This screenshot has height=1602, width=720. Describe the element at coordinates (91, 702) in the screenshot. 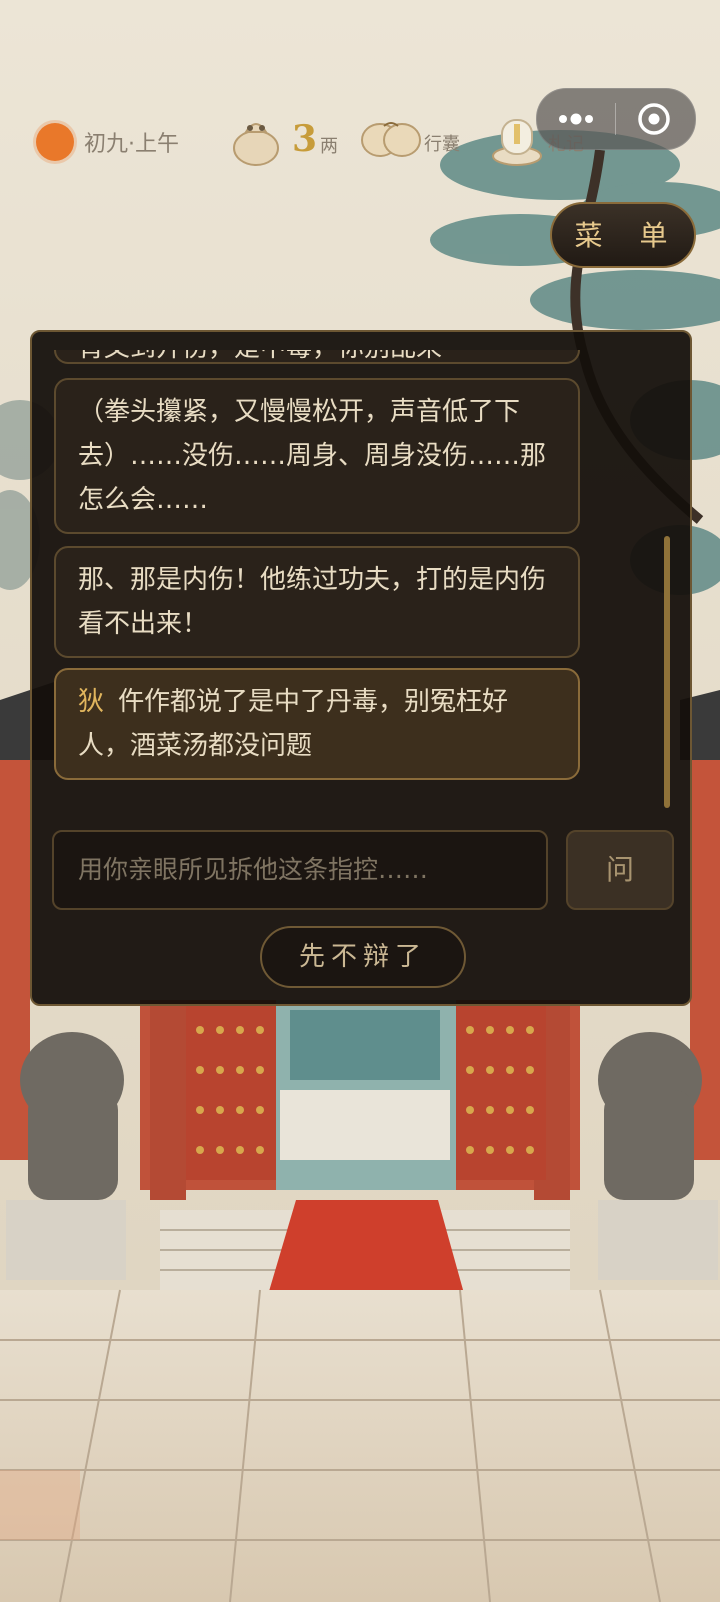

I see `speaker-name: 狄` at that location.